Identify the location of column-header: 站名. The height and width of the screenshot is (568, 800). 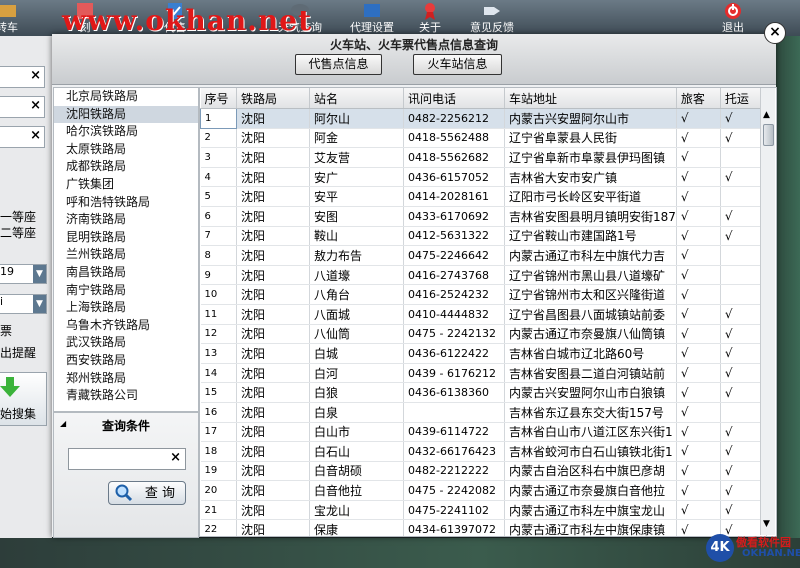
(356, 98).